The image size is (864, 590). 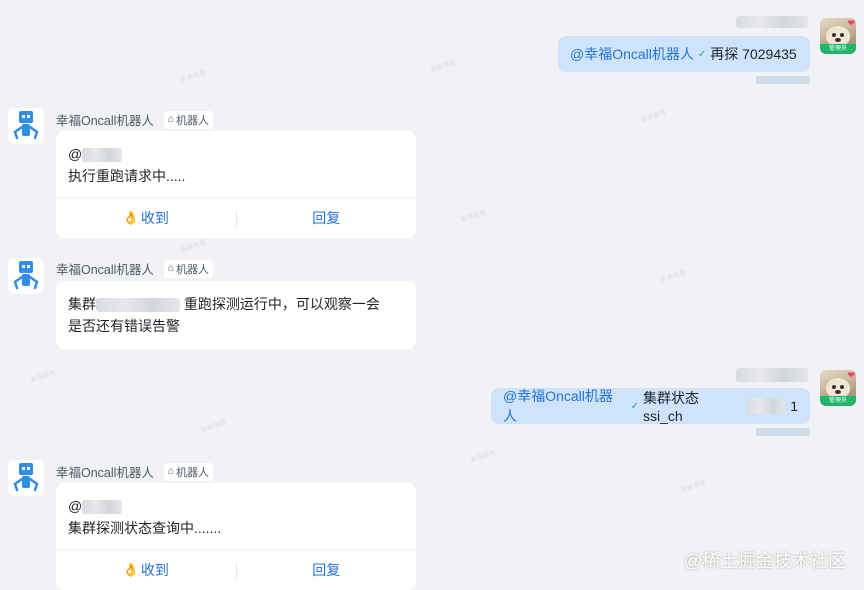 I want to click on bot-message-card: 集群 重跑探测运行中，可以观察一会 是否还有错误告警, so click(x=236, y=315).